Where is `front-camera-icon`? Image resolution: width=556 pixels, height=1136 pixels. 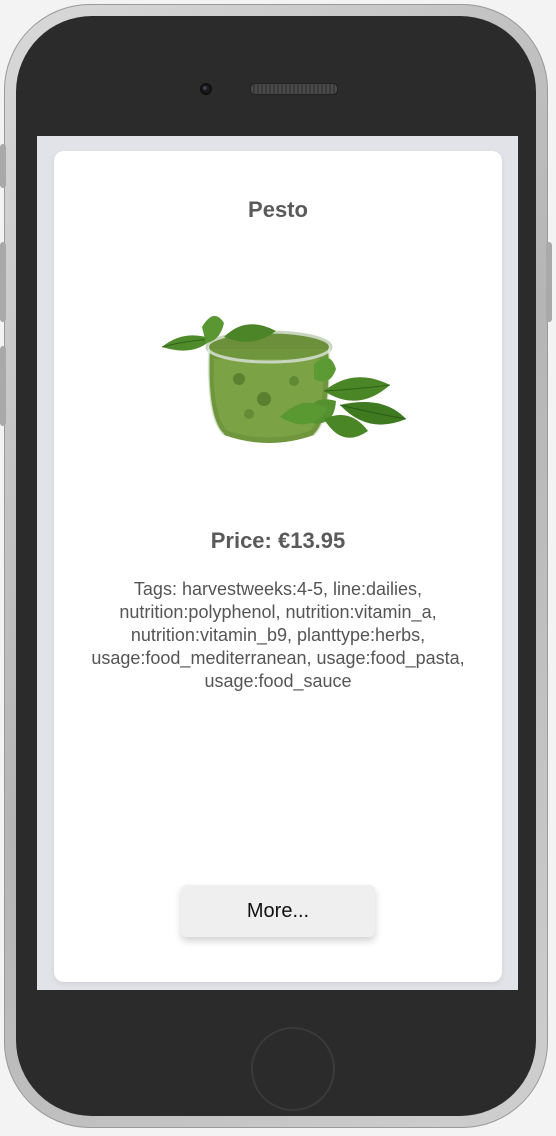
front-camera-icon is located at coordinates (206, 89).